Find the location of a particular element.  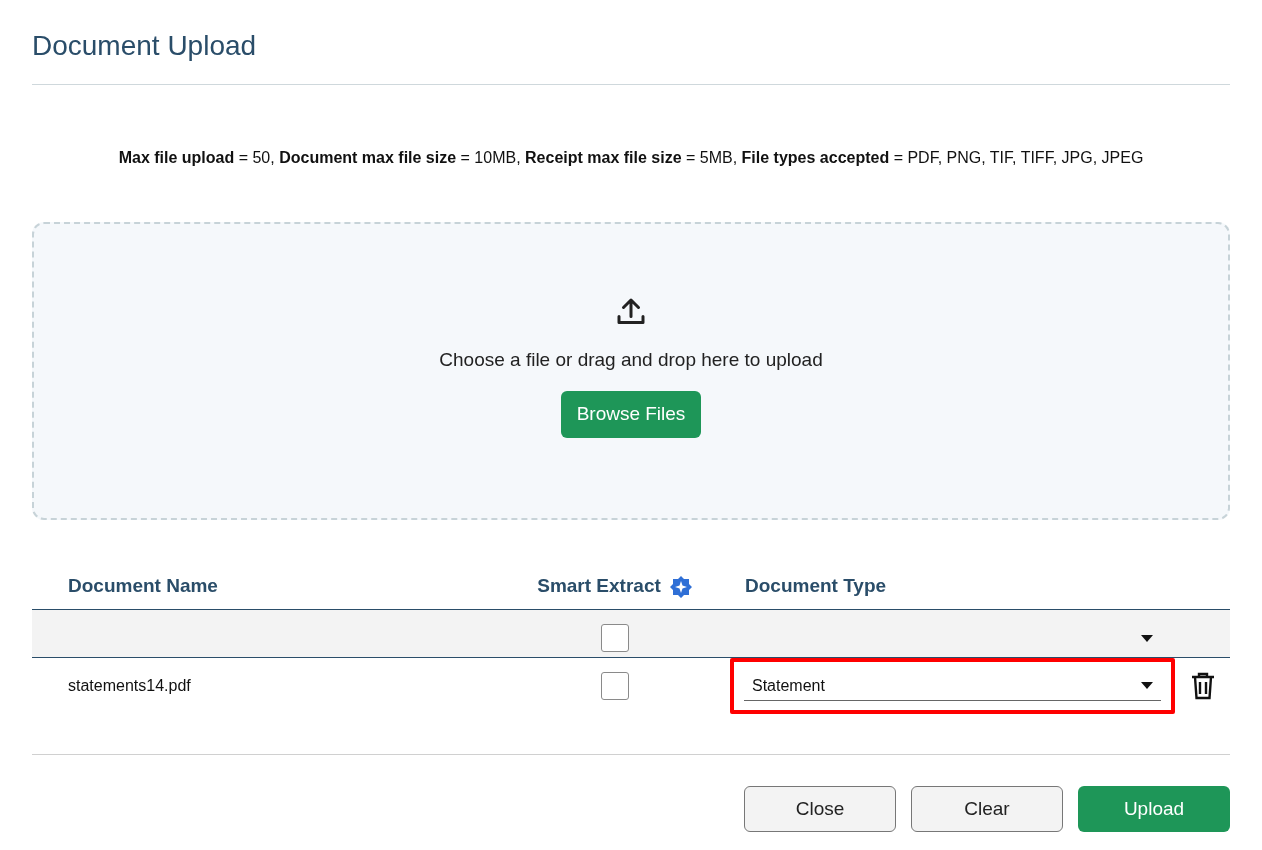

column-header: Document Name is located at coordinates (143, 586).